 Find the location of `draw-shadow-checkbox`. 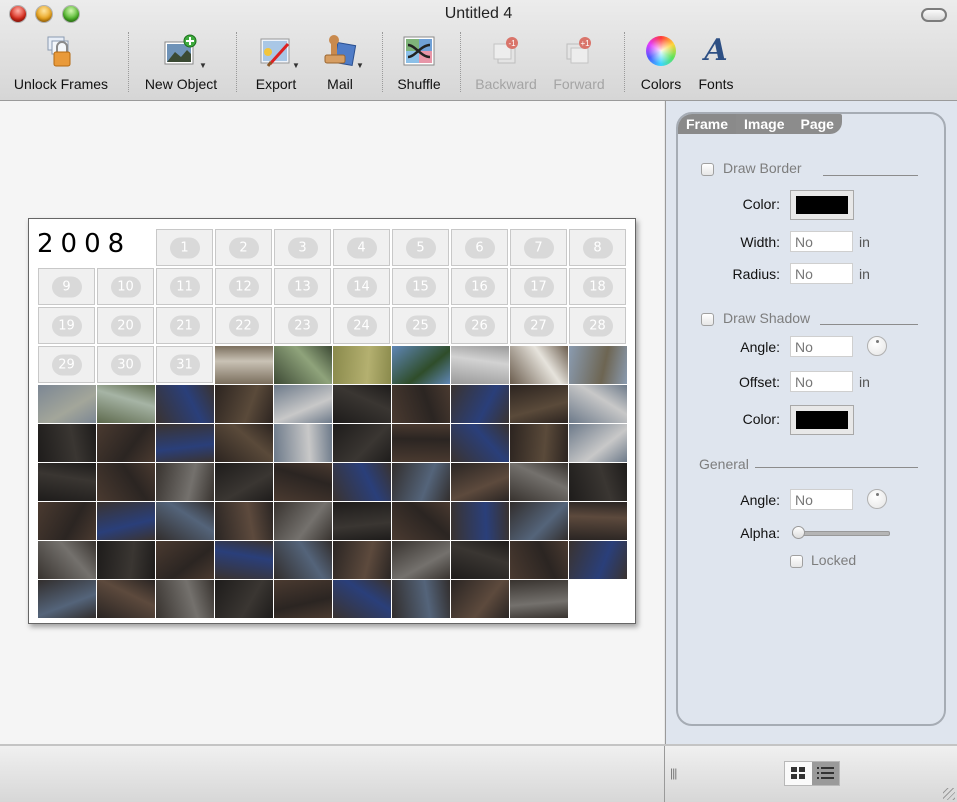

draw-shadow-checkbox is located at coordinates (707, 319).